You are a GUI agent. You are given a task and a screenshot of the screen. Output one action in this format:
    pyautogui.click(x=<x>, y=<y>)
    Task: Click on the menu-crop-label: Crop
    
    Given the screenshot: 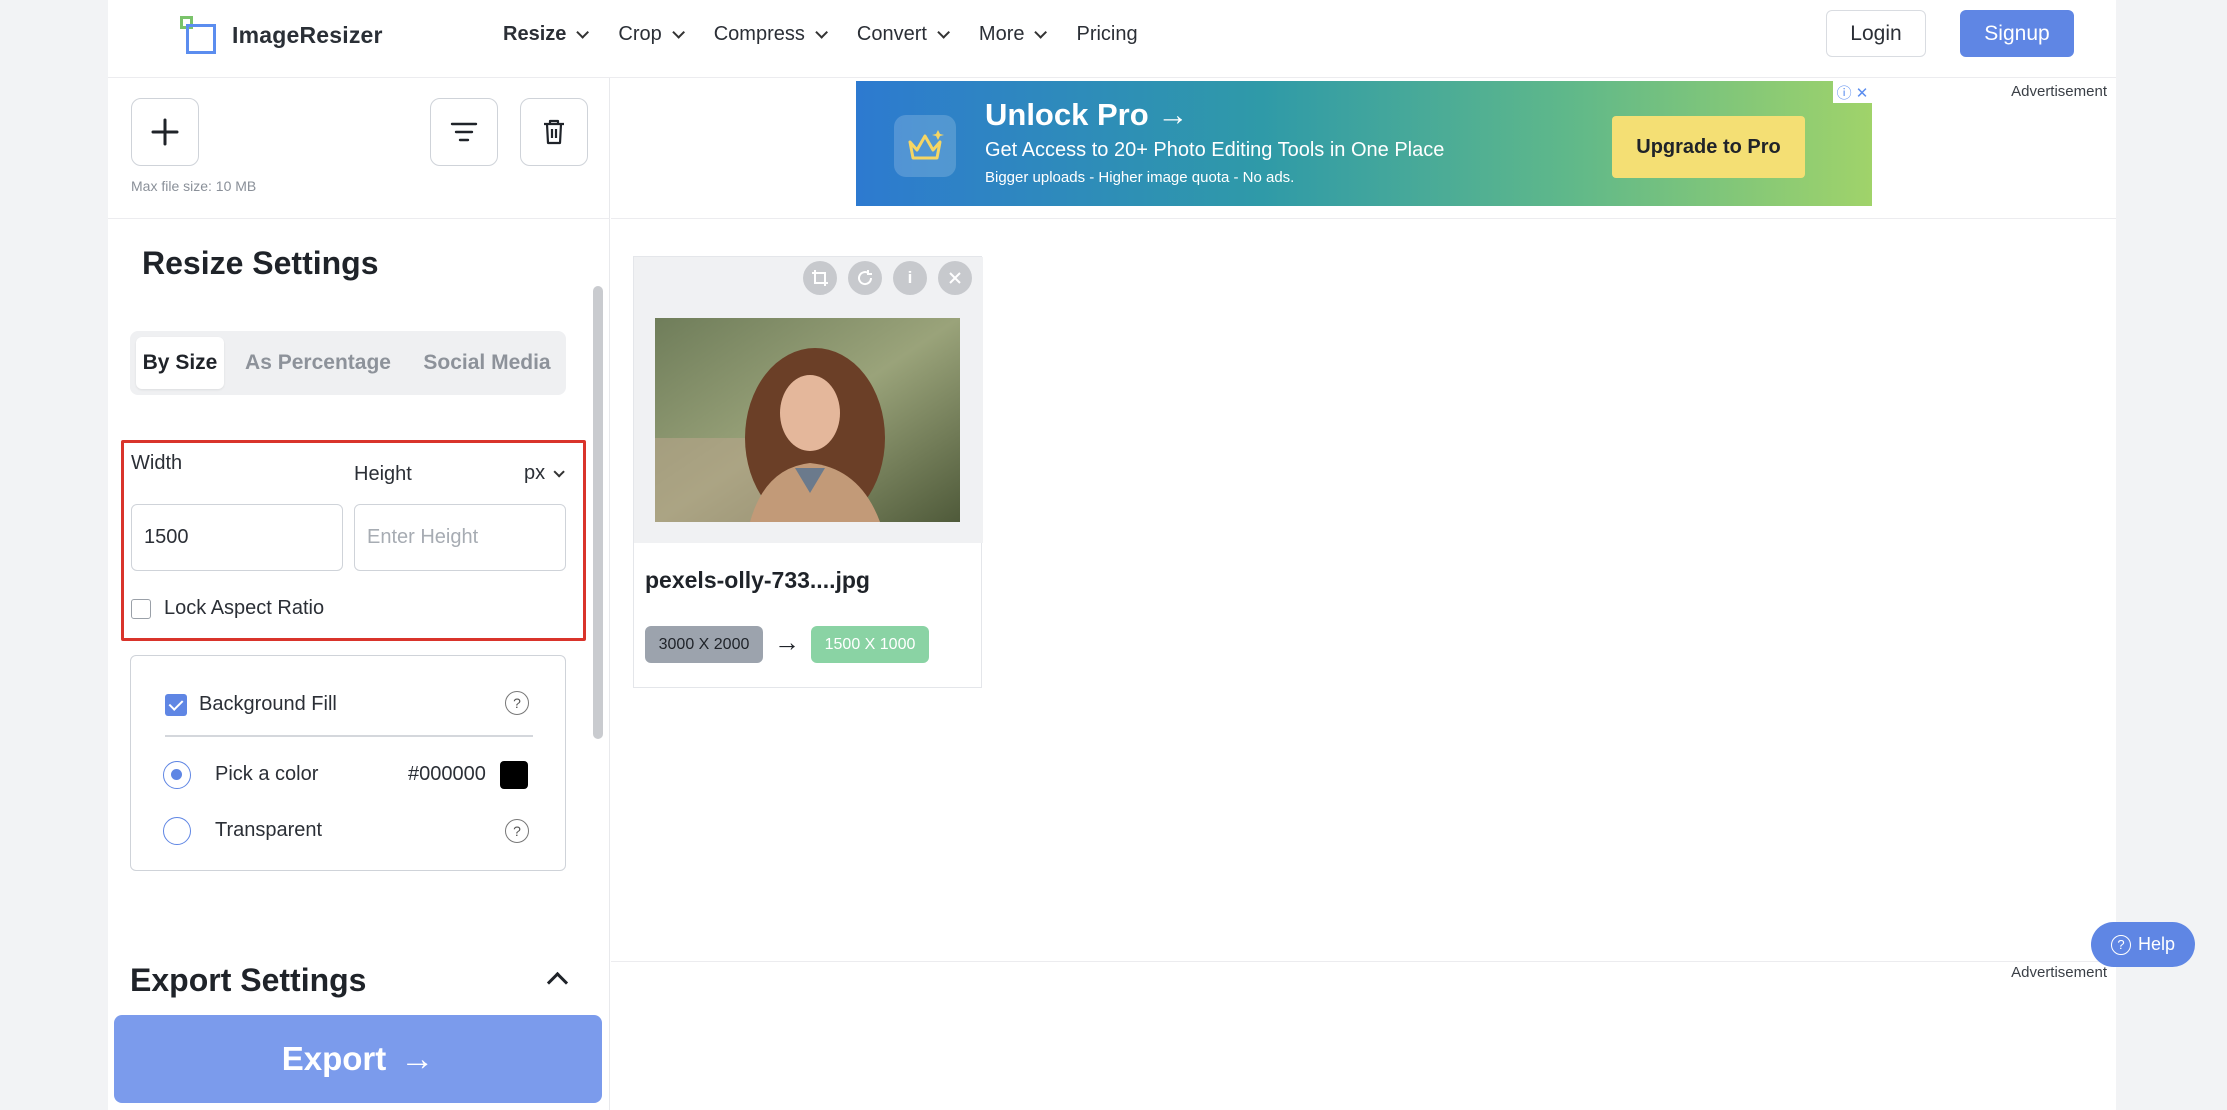 What is the action you would take?
    pyautogui.click(x=640, y=33)
    